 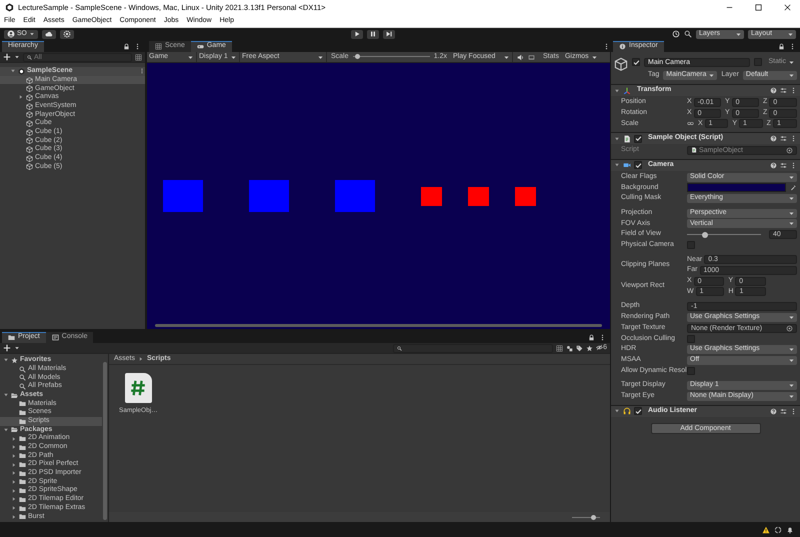 What do you see at coordinates (21, 71) in the screenshot?
I see `scene-icon` at bounding box center [21, 71].